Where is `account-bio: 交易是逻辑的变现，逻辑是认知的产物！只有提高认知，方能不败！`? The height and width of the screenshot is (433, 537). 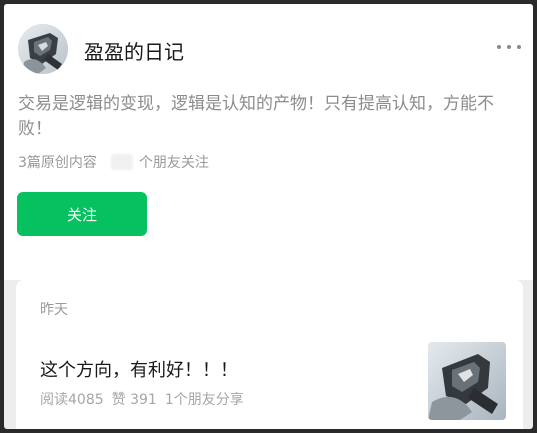 account-bio: 交易是逻辑的变现，逻辑是认知的产物！只有提高认知，方能不败！ is located at coordinates (256, 116).